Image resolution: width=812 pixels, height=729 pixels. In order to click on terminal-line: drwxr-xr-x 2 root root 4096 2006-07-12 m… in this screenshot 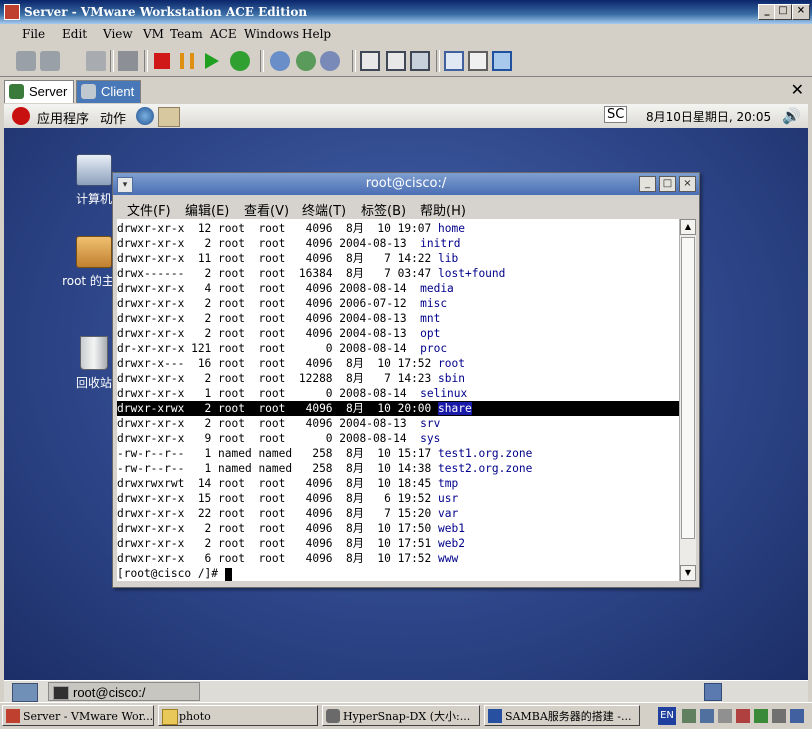, I will do `click(398, 303)`.